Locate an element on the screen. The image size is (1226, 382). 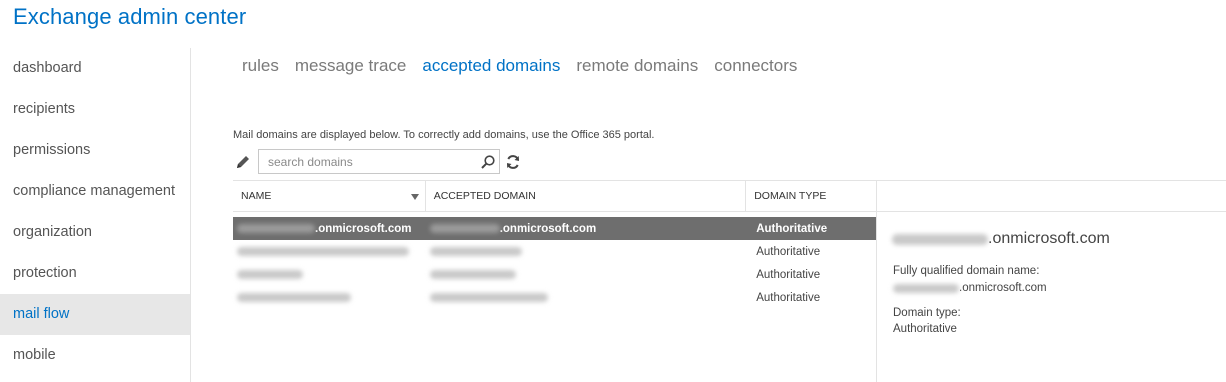
divider is located at coordinates (1051, 211).